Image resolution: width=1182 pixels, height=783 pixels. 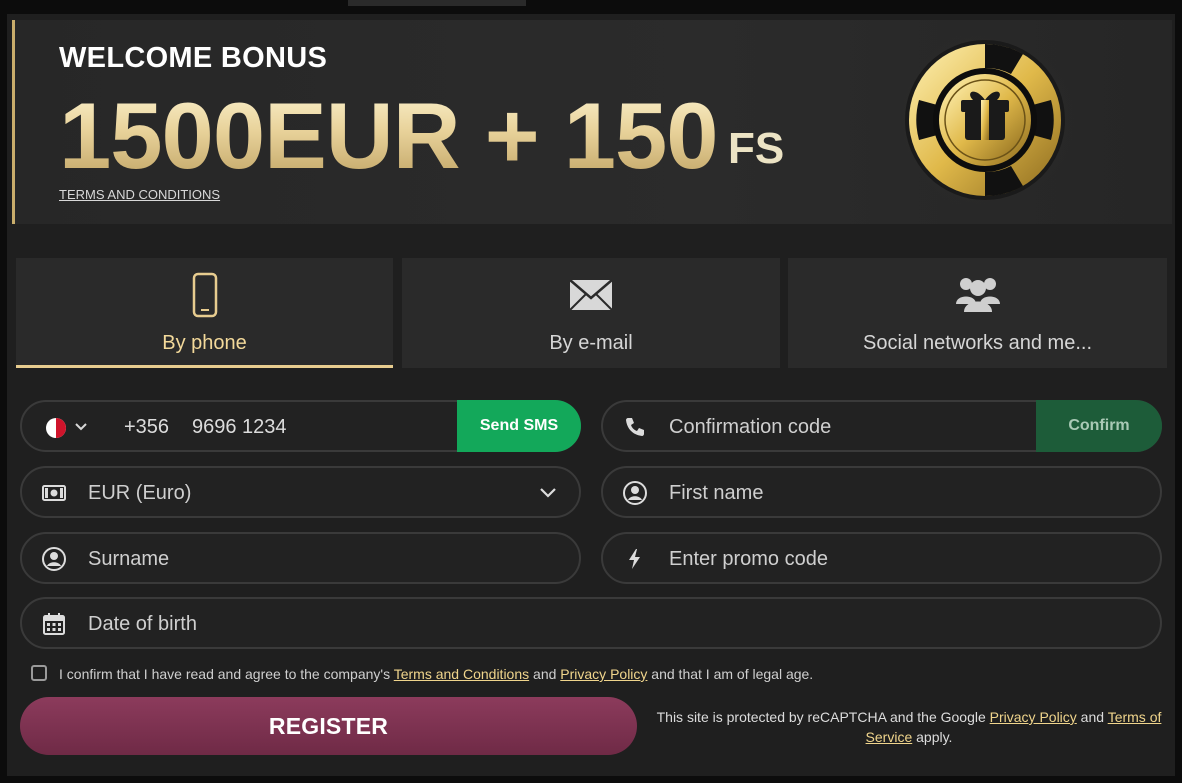 What do you see at coordinates (603, 674) in the screenshot?
I see `privacy-policy-link: Privacy Policy` at bounding box center [603, 674].